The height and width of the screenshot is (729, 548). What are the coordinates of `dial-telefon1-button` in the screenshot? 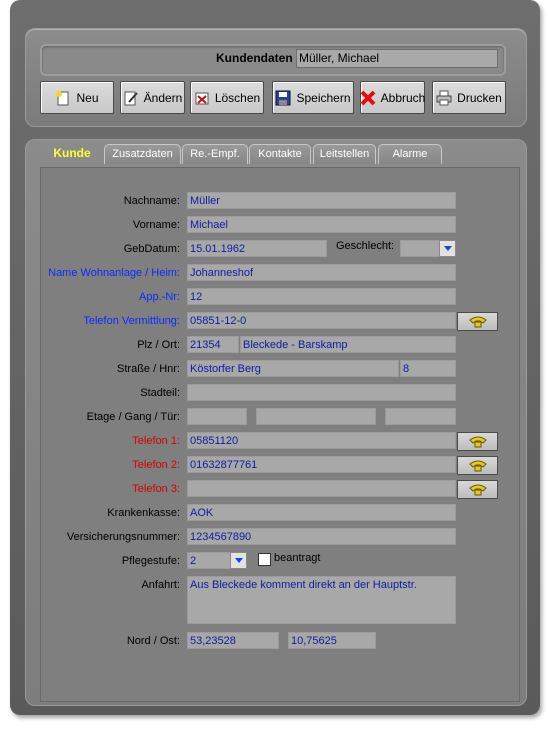 It's located at (477, 441).